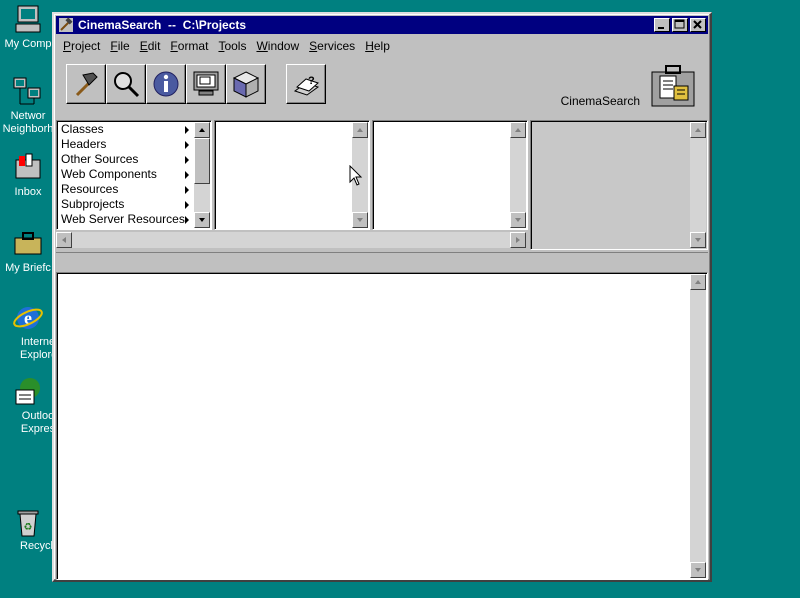 Image resolution: width=800 pixels, height=598 pixels. I want to click on category-vertical-scrollbar, so click(202, 175).